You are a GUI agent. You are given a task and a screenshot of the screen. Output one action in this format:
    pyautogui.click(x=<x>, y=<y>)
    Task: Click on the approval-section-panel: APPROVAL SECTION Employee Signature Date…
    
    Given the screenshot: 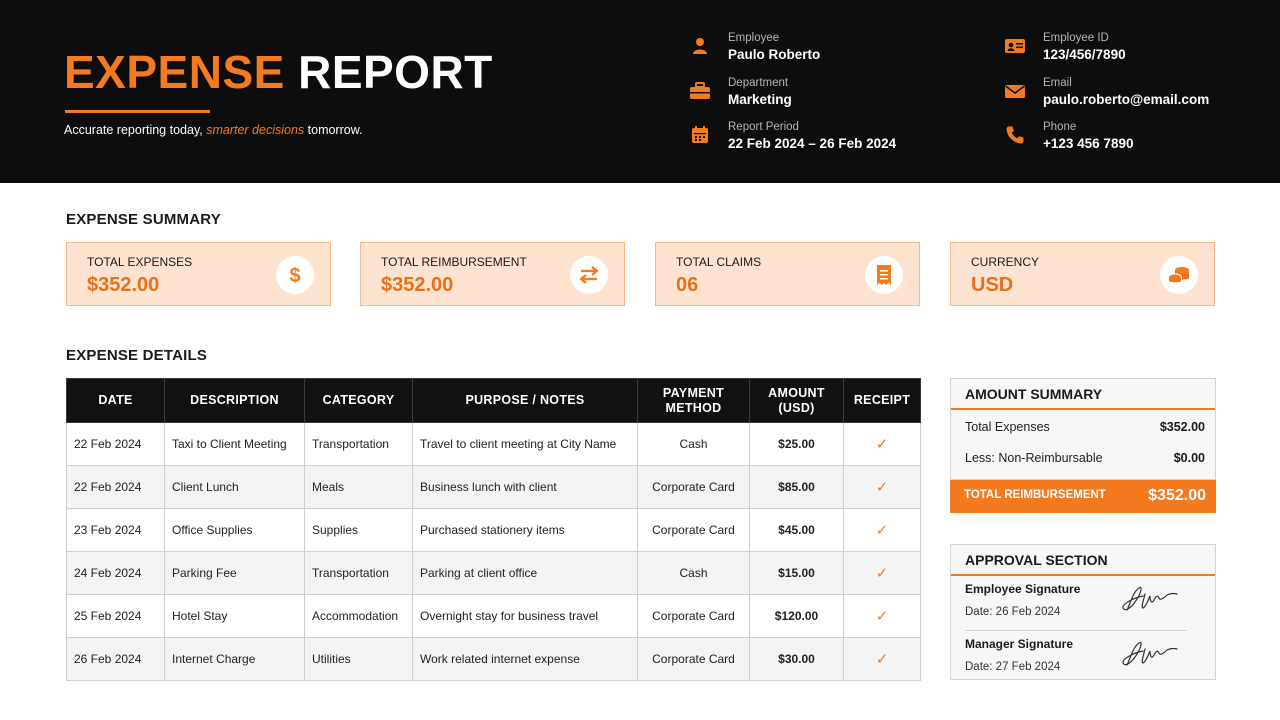 What is the action you would take?
    pyautogui.click(x=1083, y=612)
    